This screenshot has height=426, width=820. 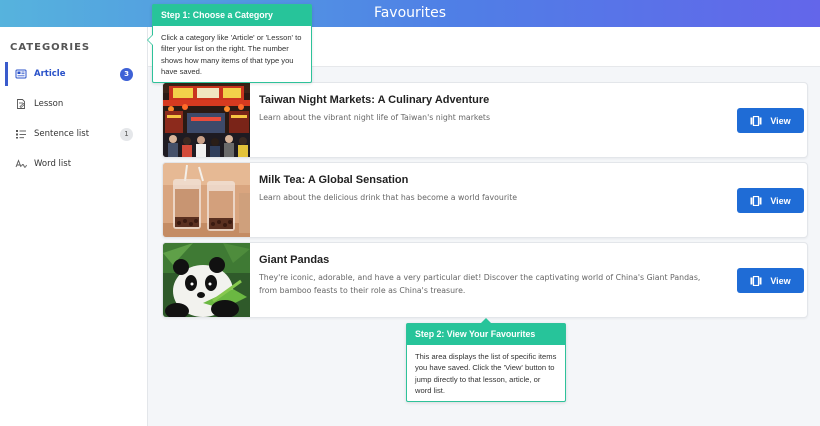 What do you see at coordinates (206, 200) in the screenshot?
I see `milk-tea-image` at bounding box center [206, 200].